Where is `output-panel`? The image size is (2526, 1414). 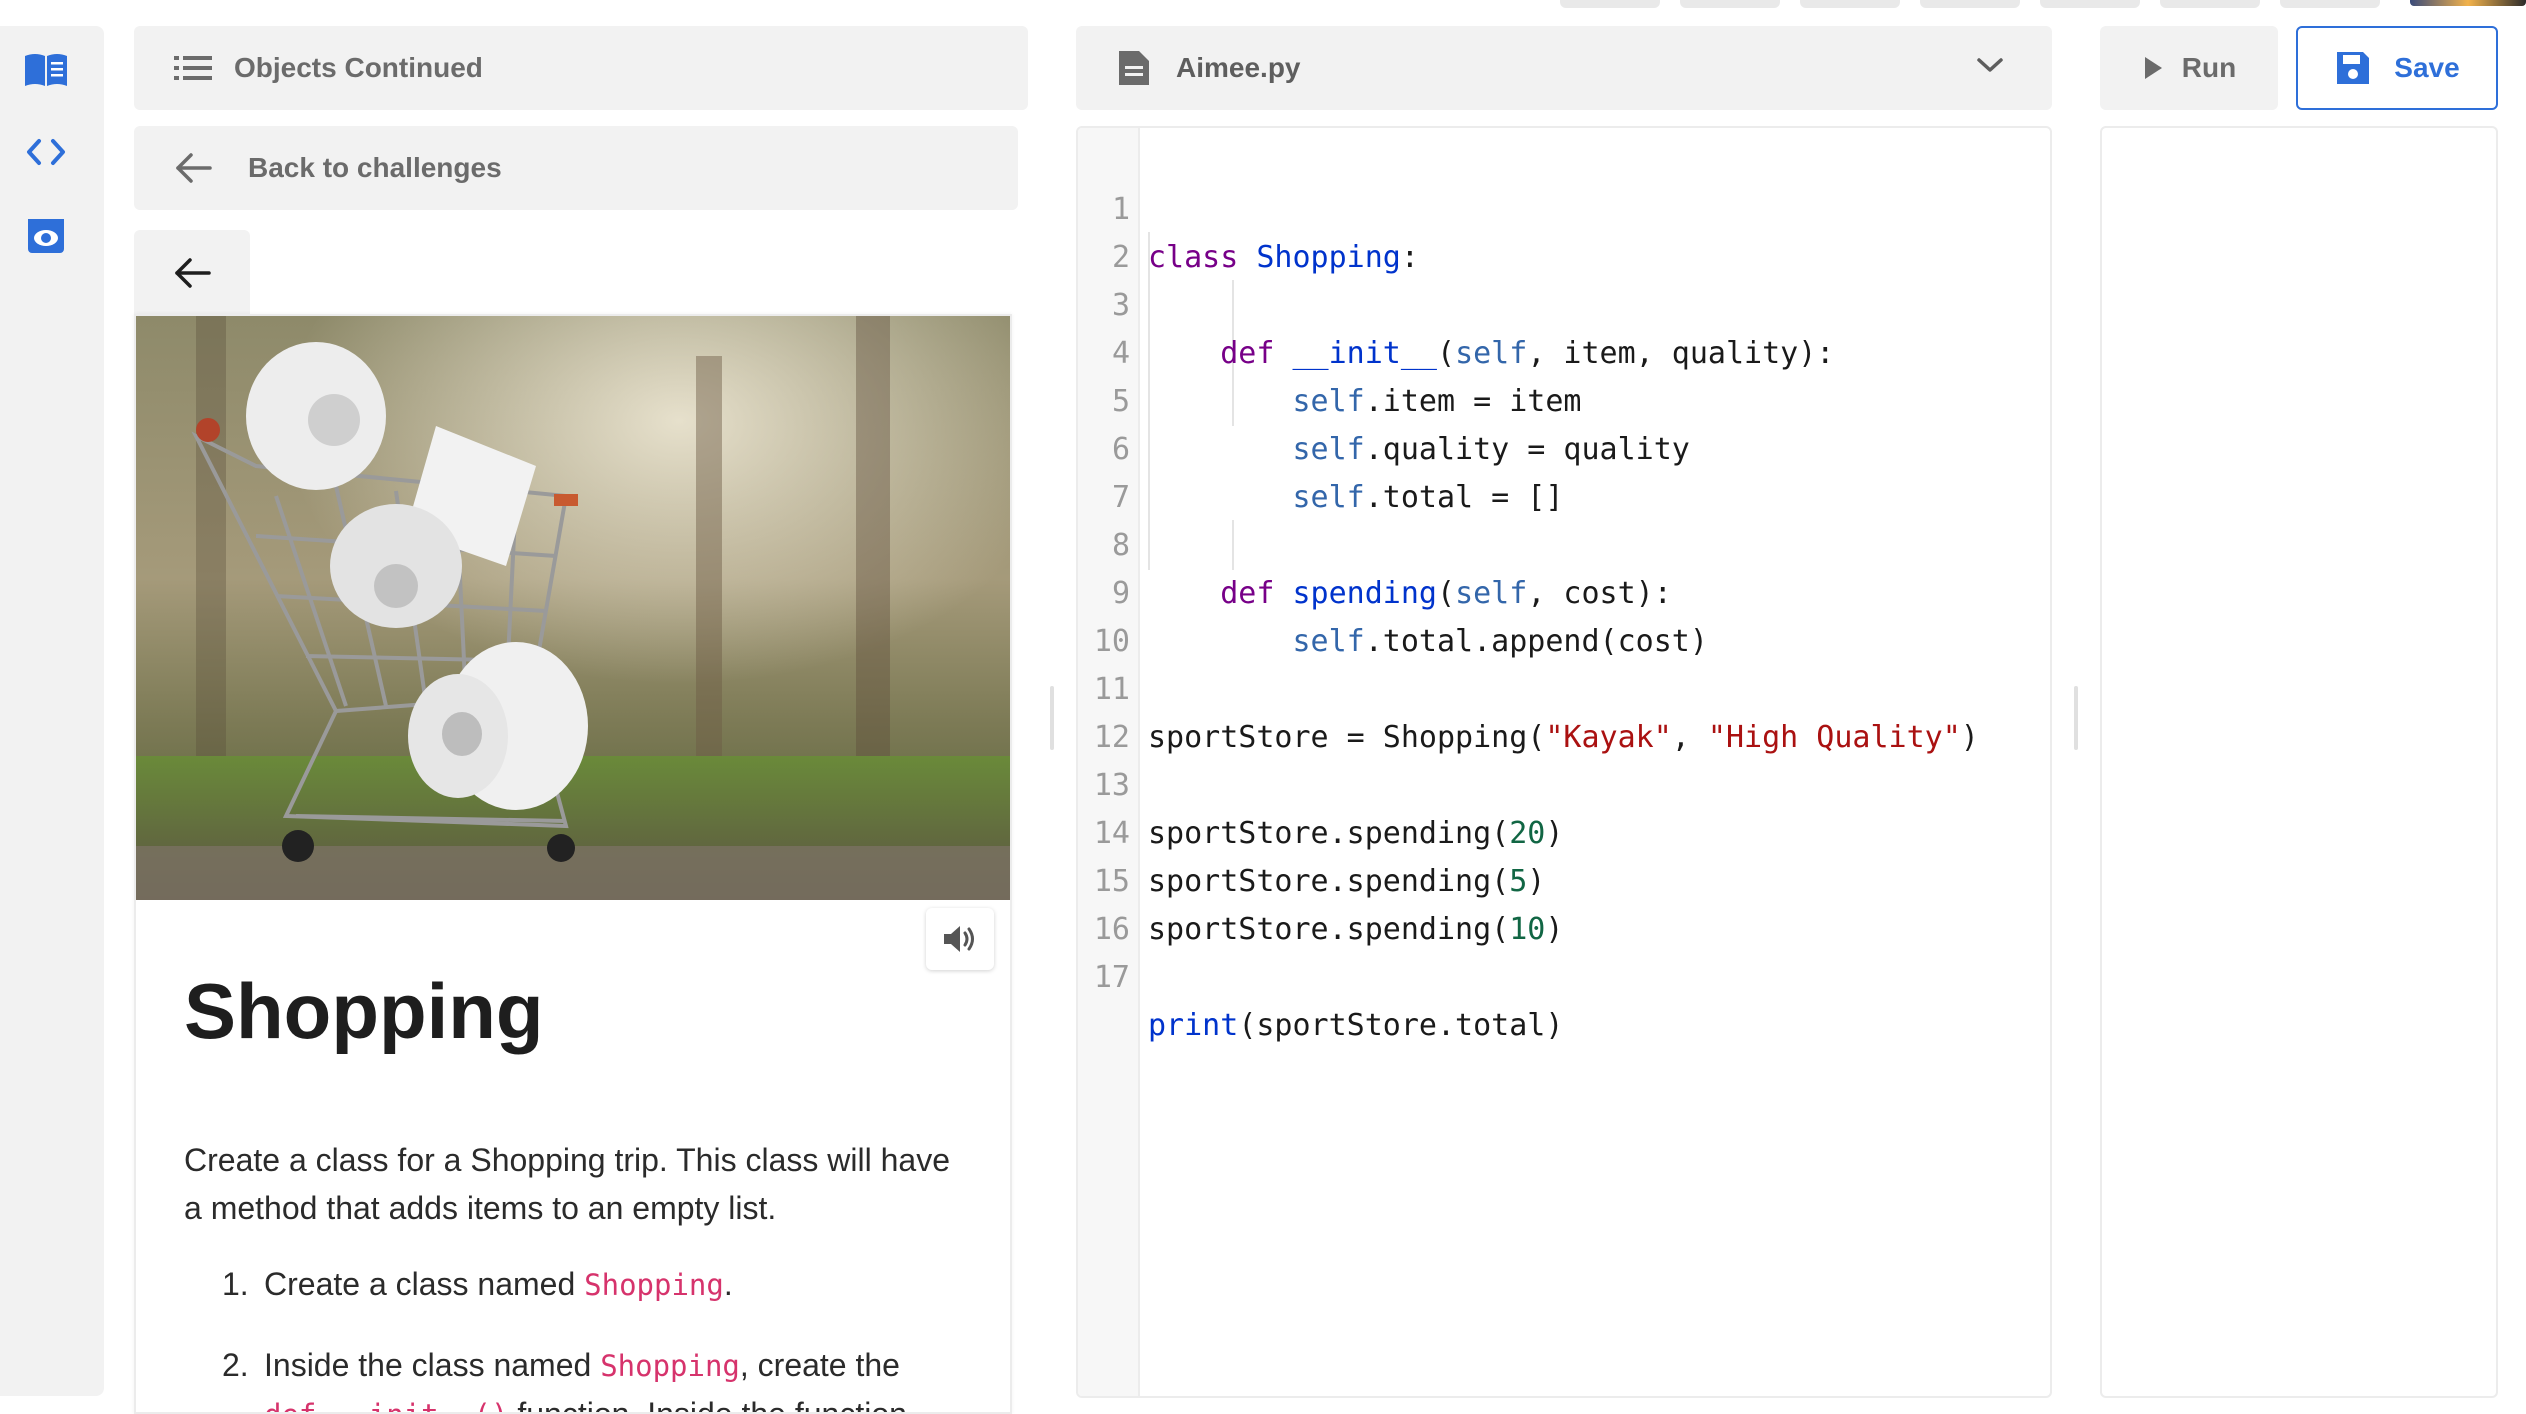
output-panel is located at coordinates (2299, 762).